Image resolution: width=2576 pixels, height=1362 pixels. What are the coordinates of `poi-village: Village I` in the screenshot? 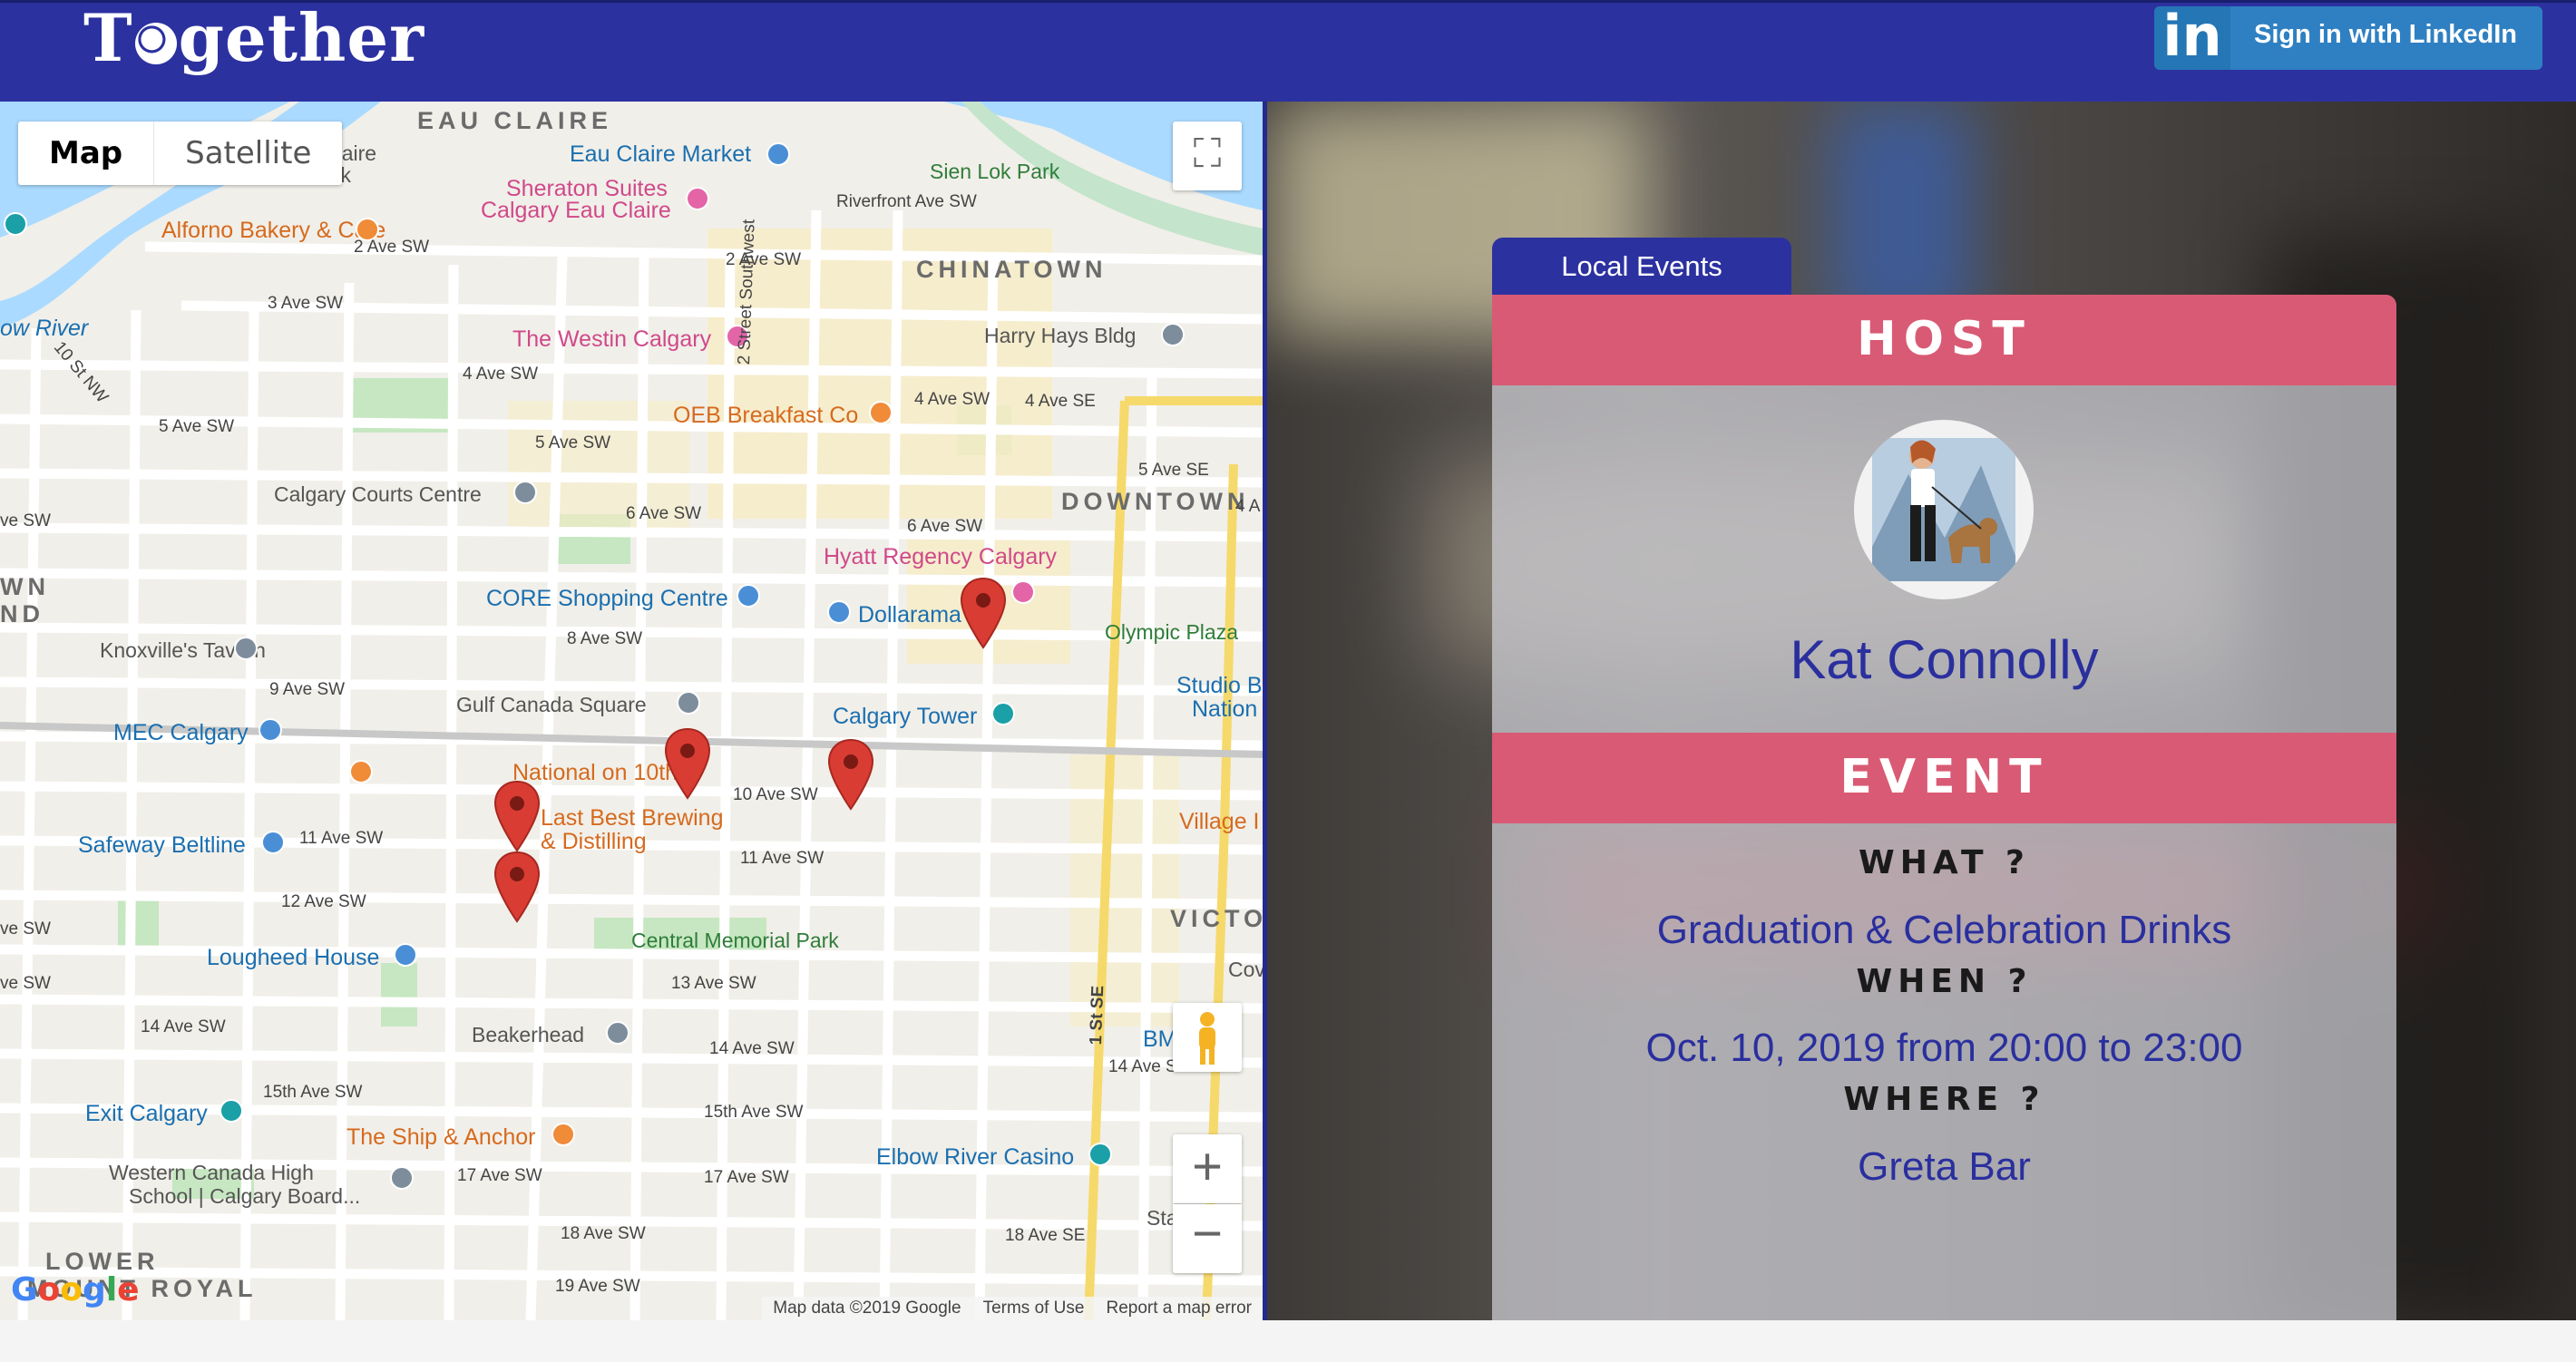 It's located at (1219, 822).